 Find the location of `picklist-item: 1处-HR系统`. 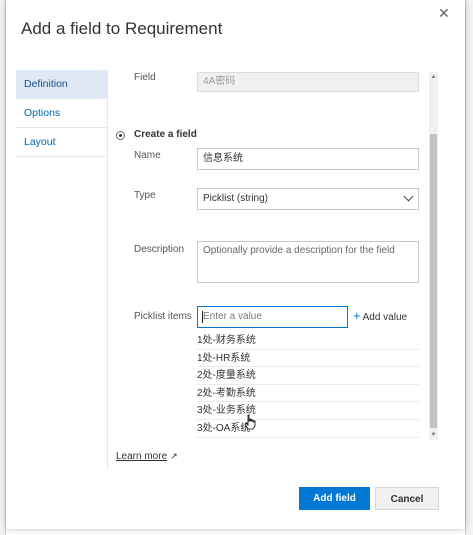

picklist-item: 1处-HR系统 is located at coordinates (308, 359).